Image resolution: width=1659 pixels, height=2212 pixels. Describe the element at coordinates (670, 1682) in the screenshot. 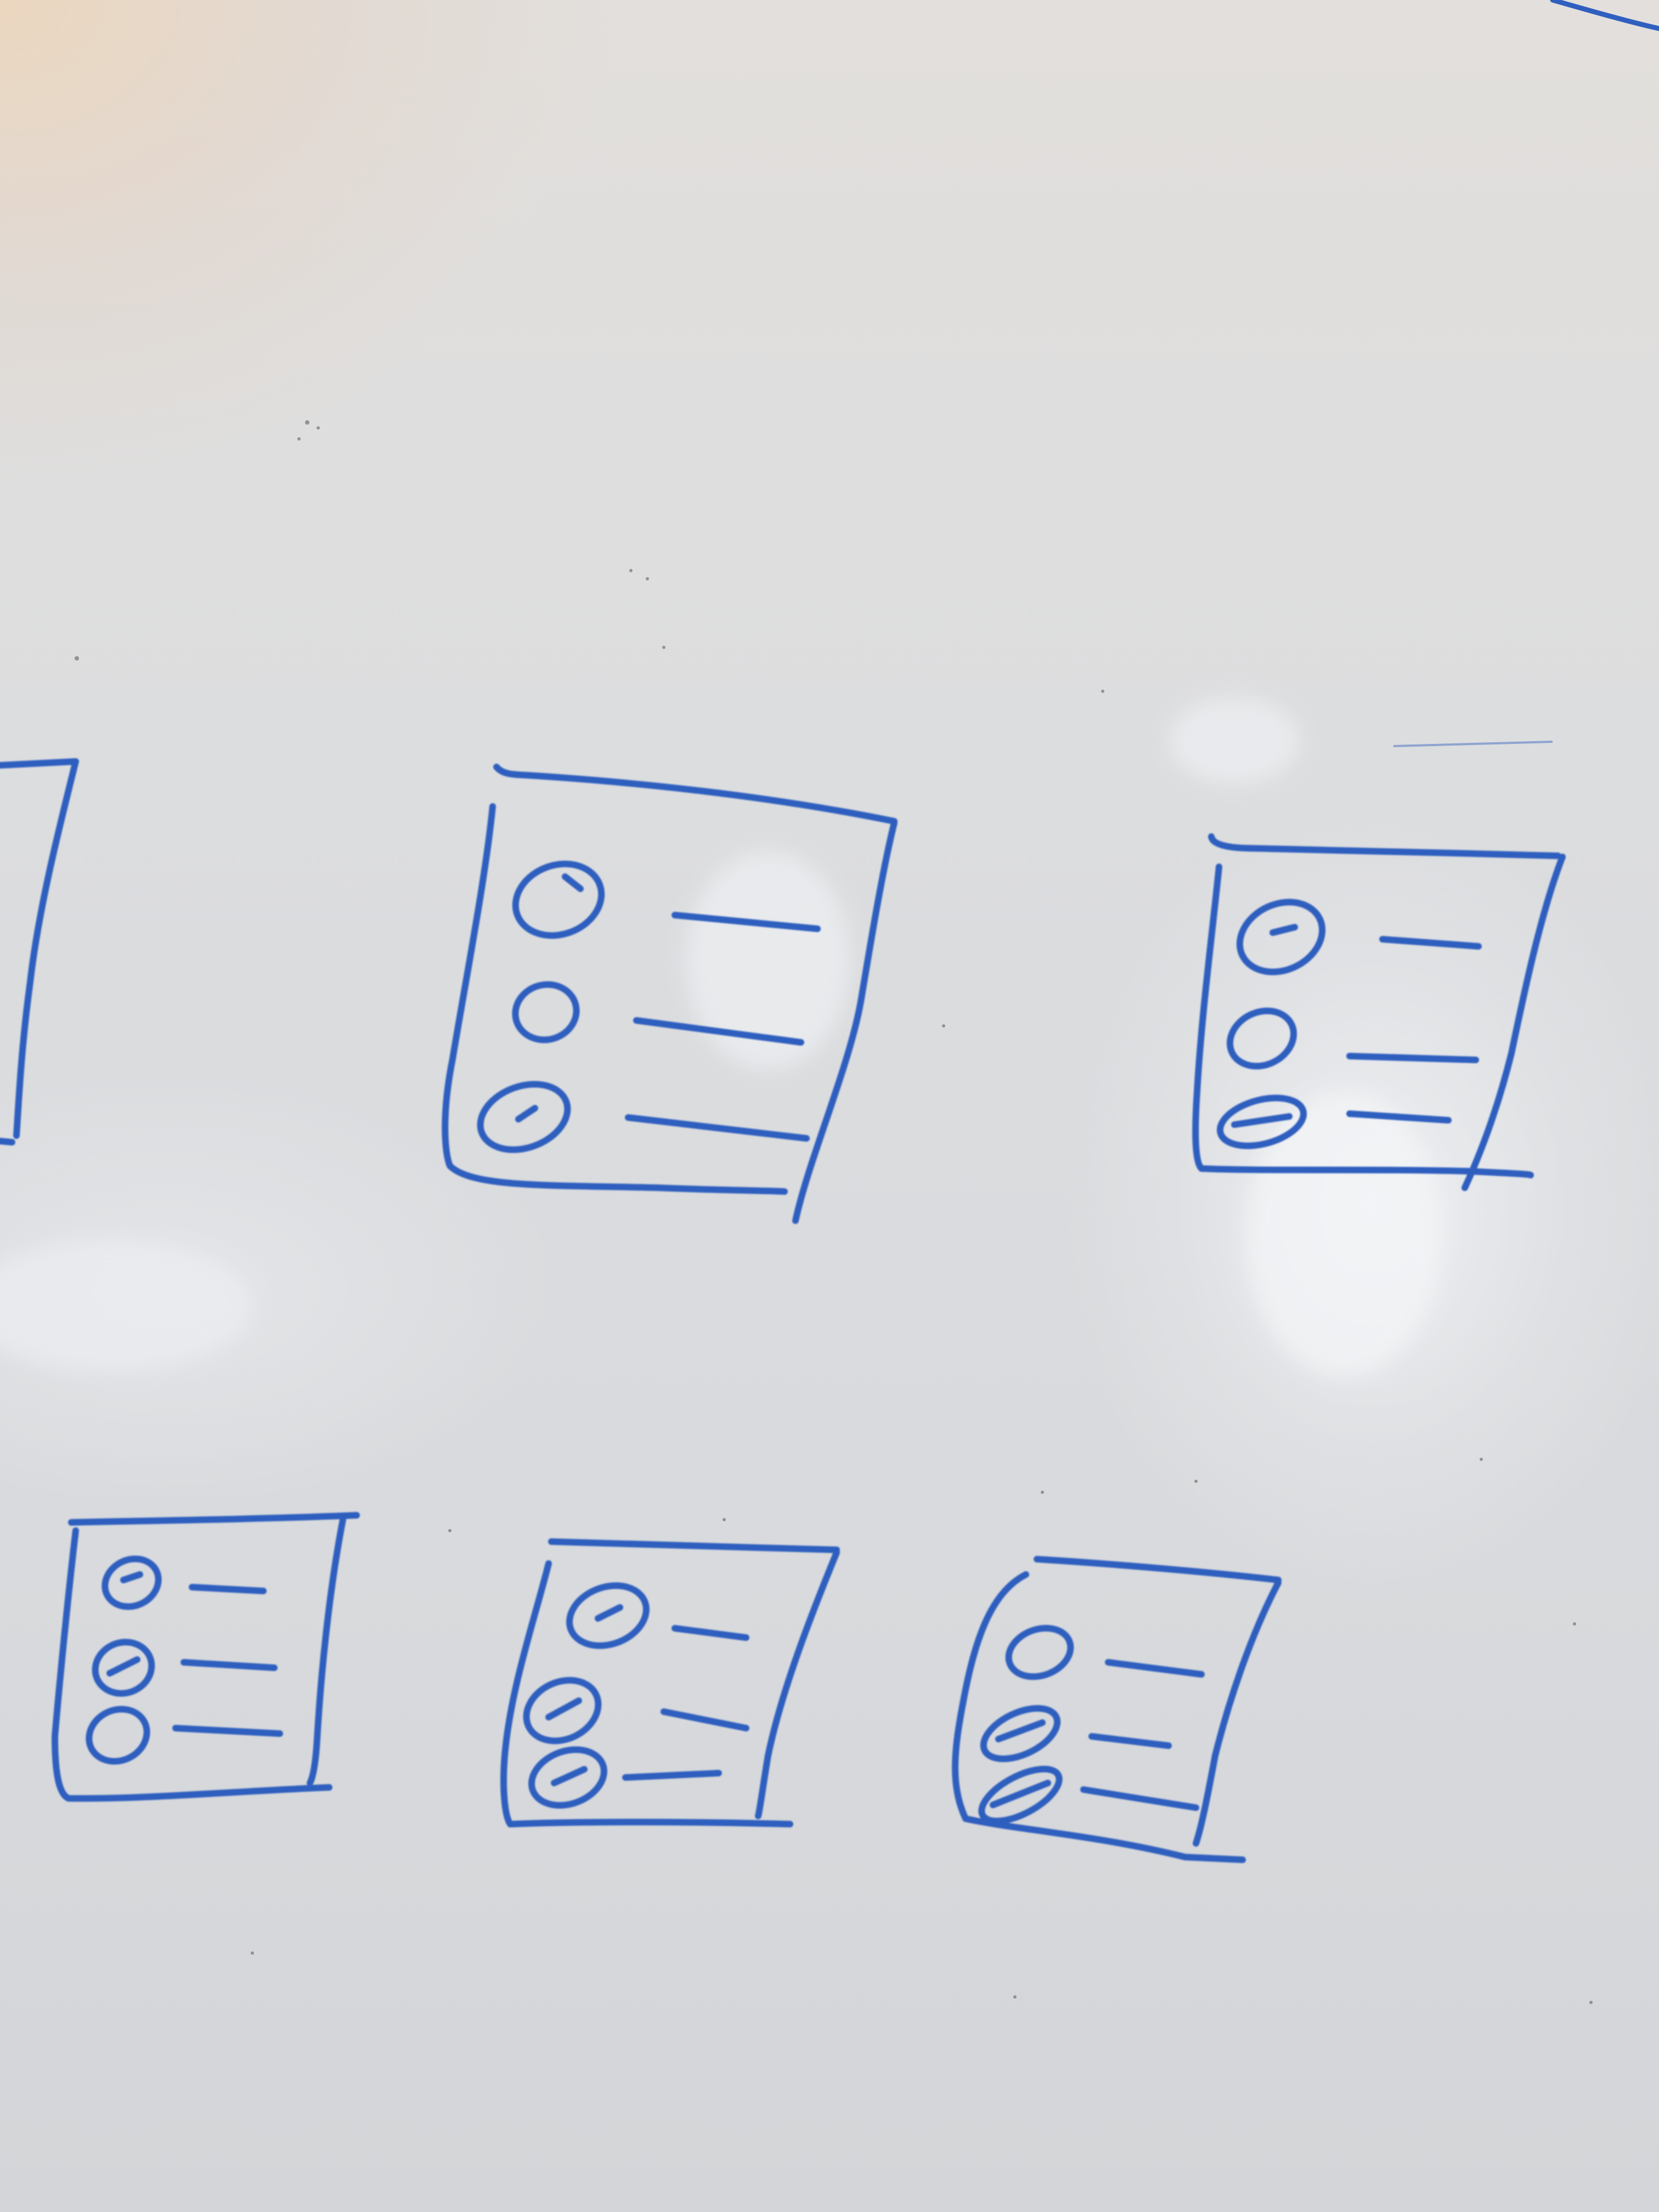

I see `sketch-card-bottom-center` at that location.